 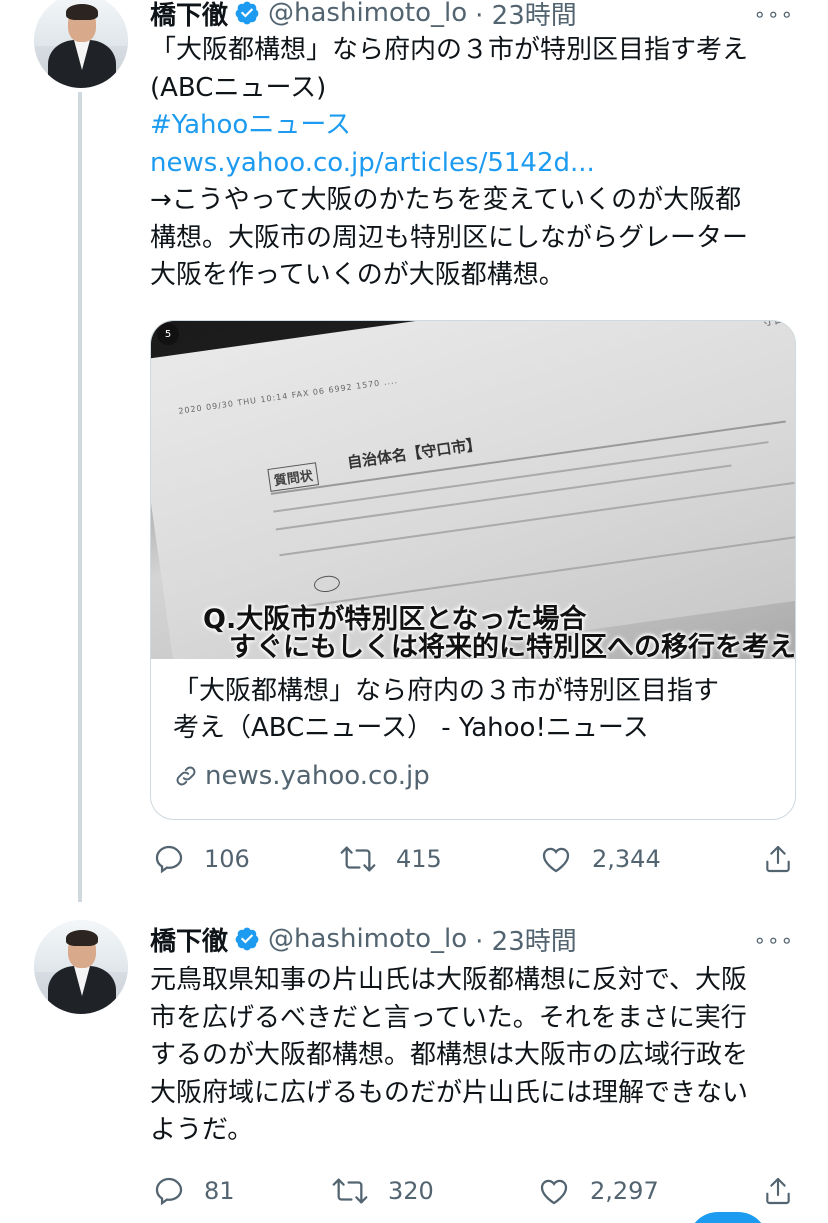 I want to click on retweet-button: 320, so click(x=382, y=1191).